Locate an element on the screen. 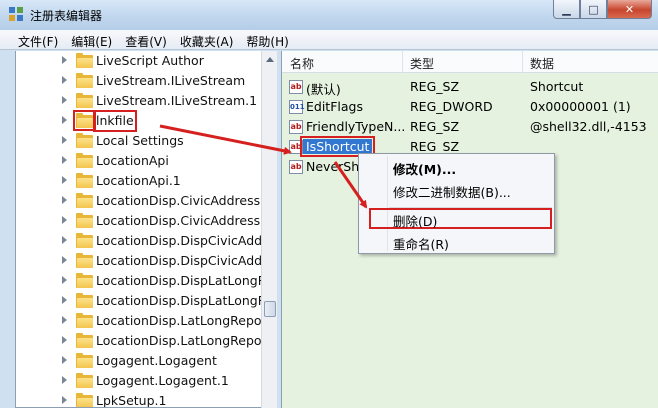 The width and height of the screenshot is (658, 408). tree-item-label: lnkfile is located at coordinates (115, 121).